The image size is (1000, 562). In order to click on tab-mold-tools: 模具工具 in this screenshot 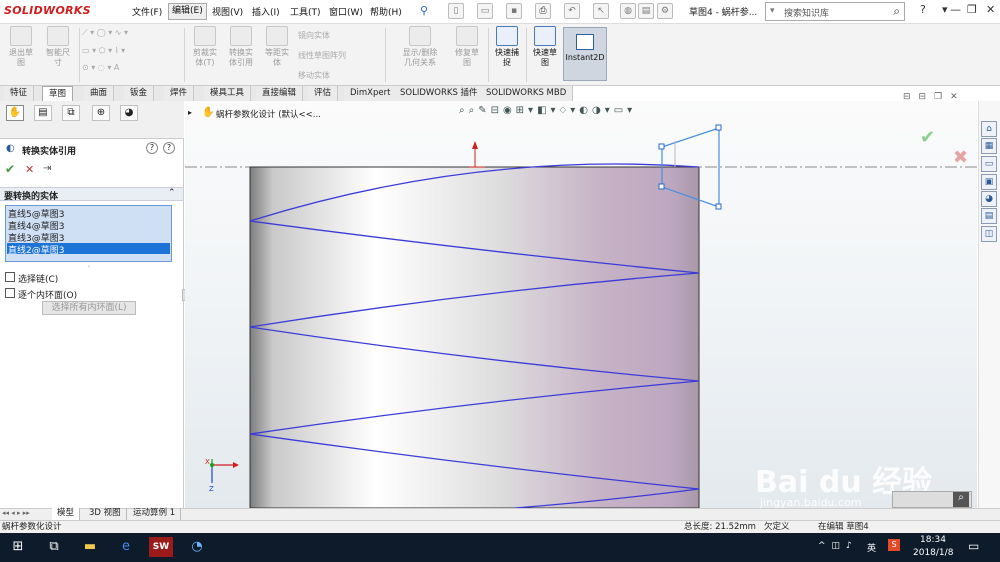, I will do `click(228, 93)`.